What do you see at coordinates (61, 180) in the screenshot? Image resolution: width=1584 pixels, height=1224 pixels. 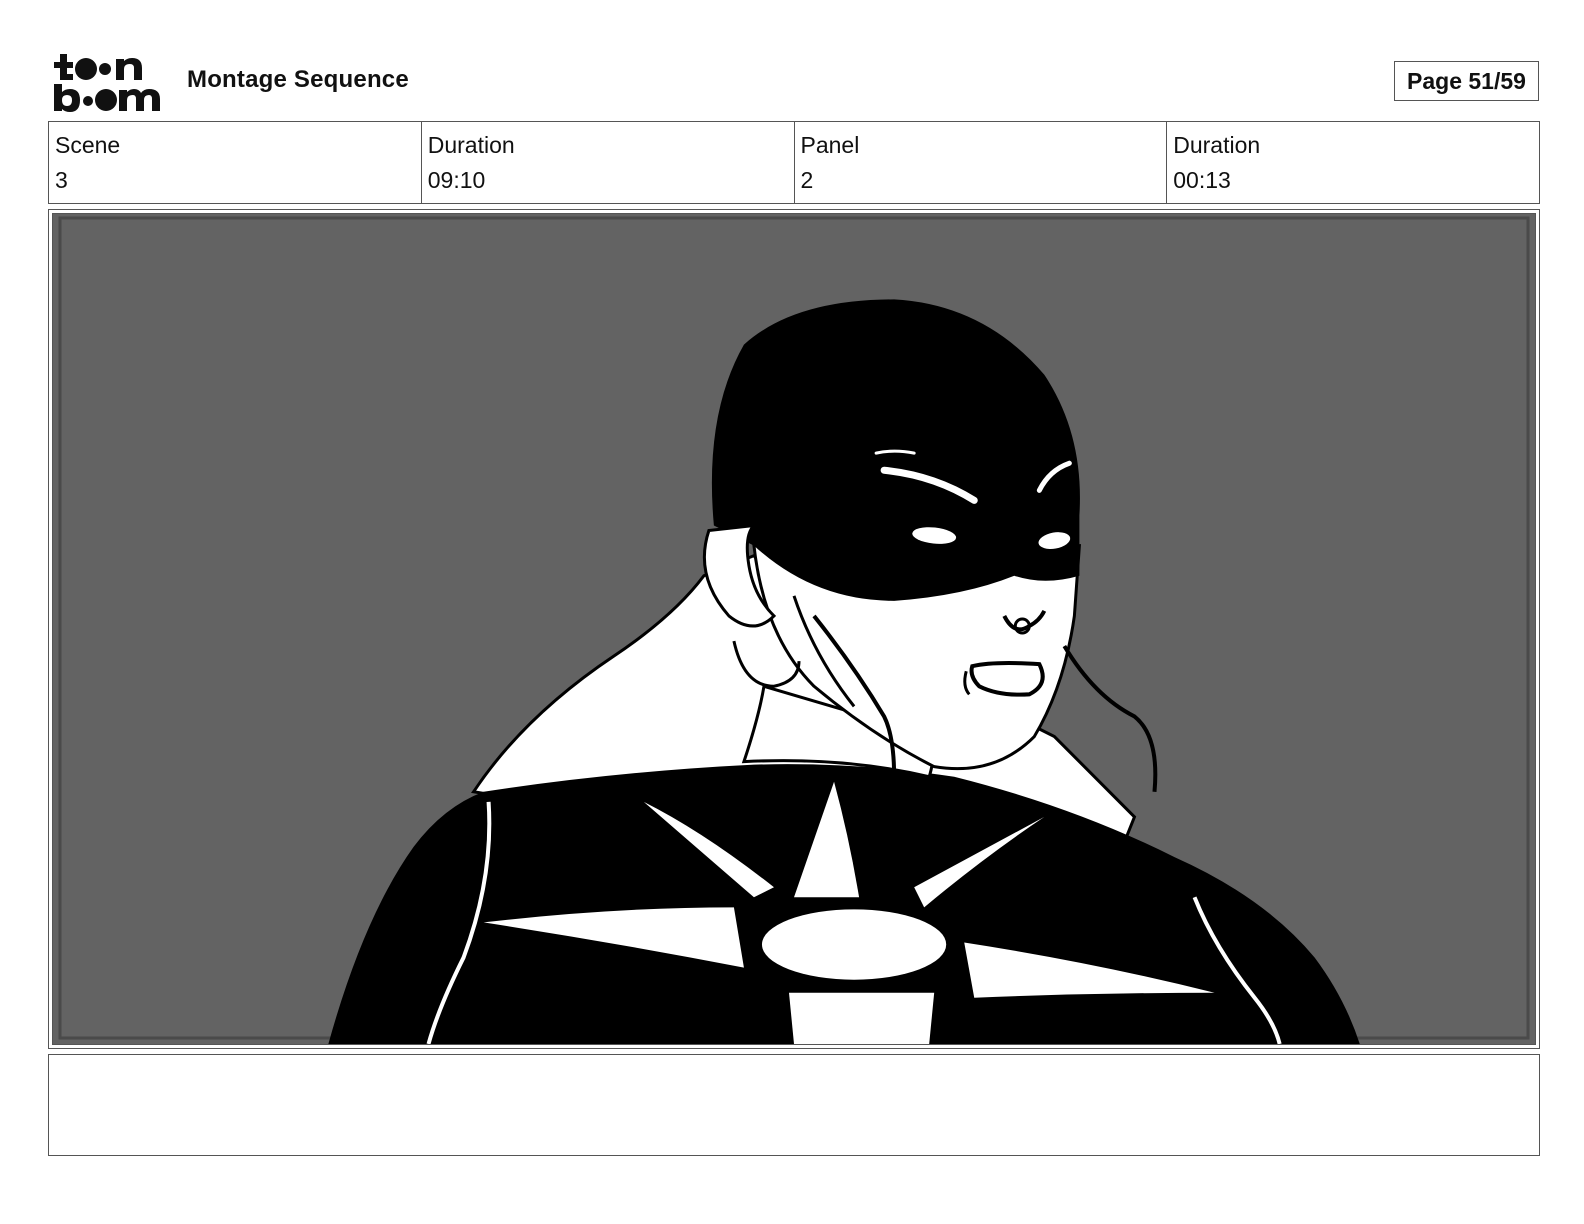 I see `scene-value: 3` at bounding box center [61, 180].